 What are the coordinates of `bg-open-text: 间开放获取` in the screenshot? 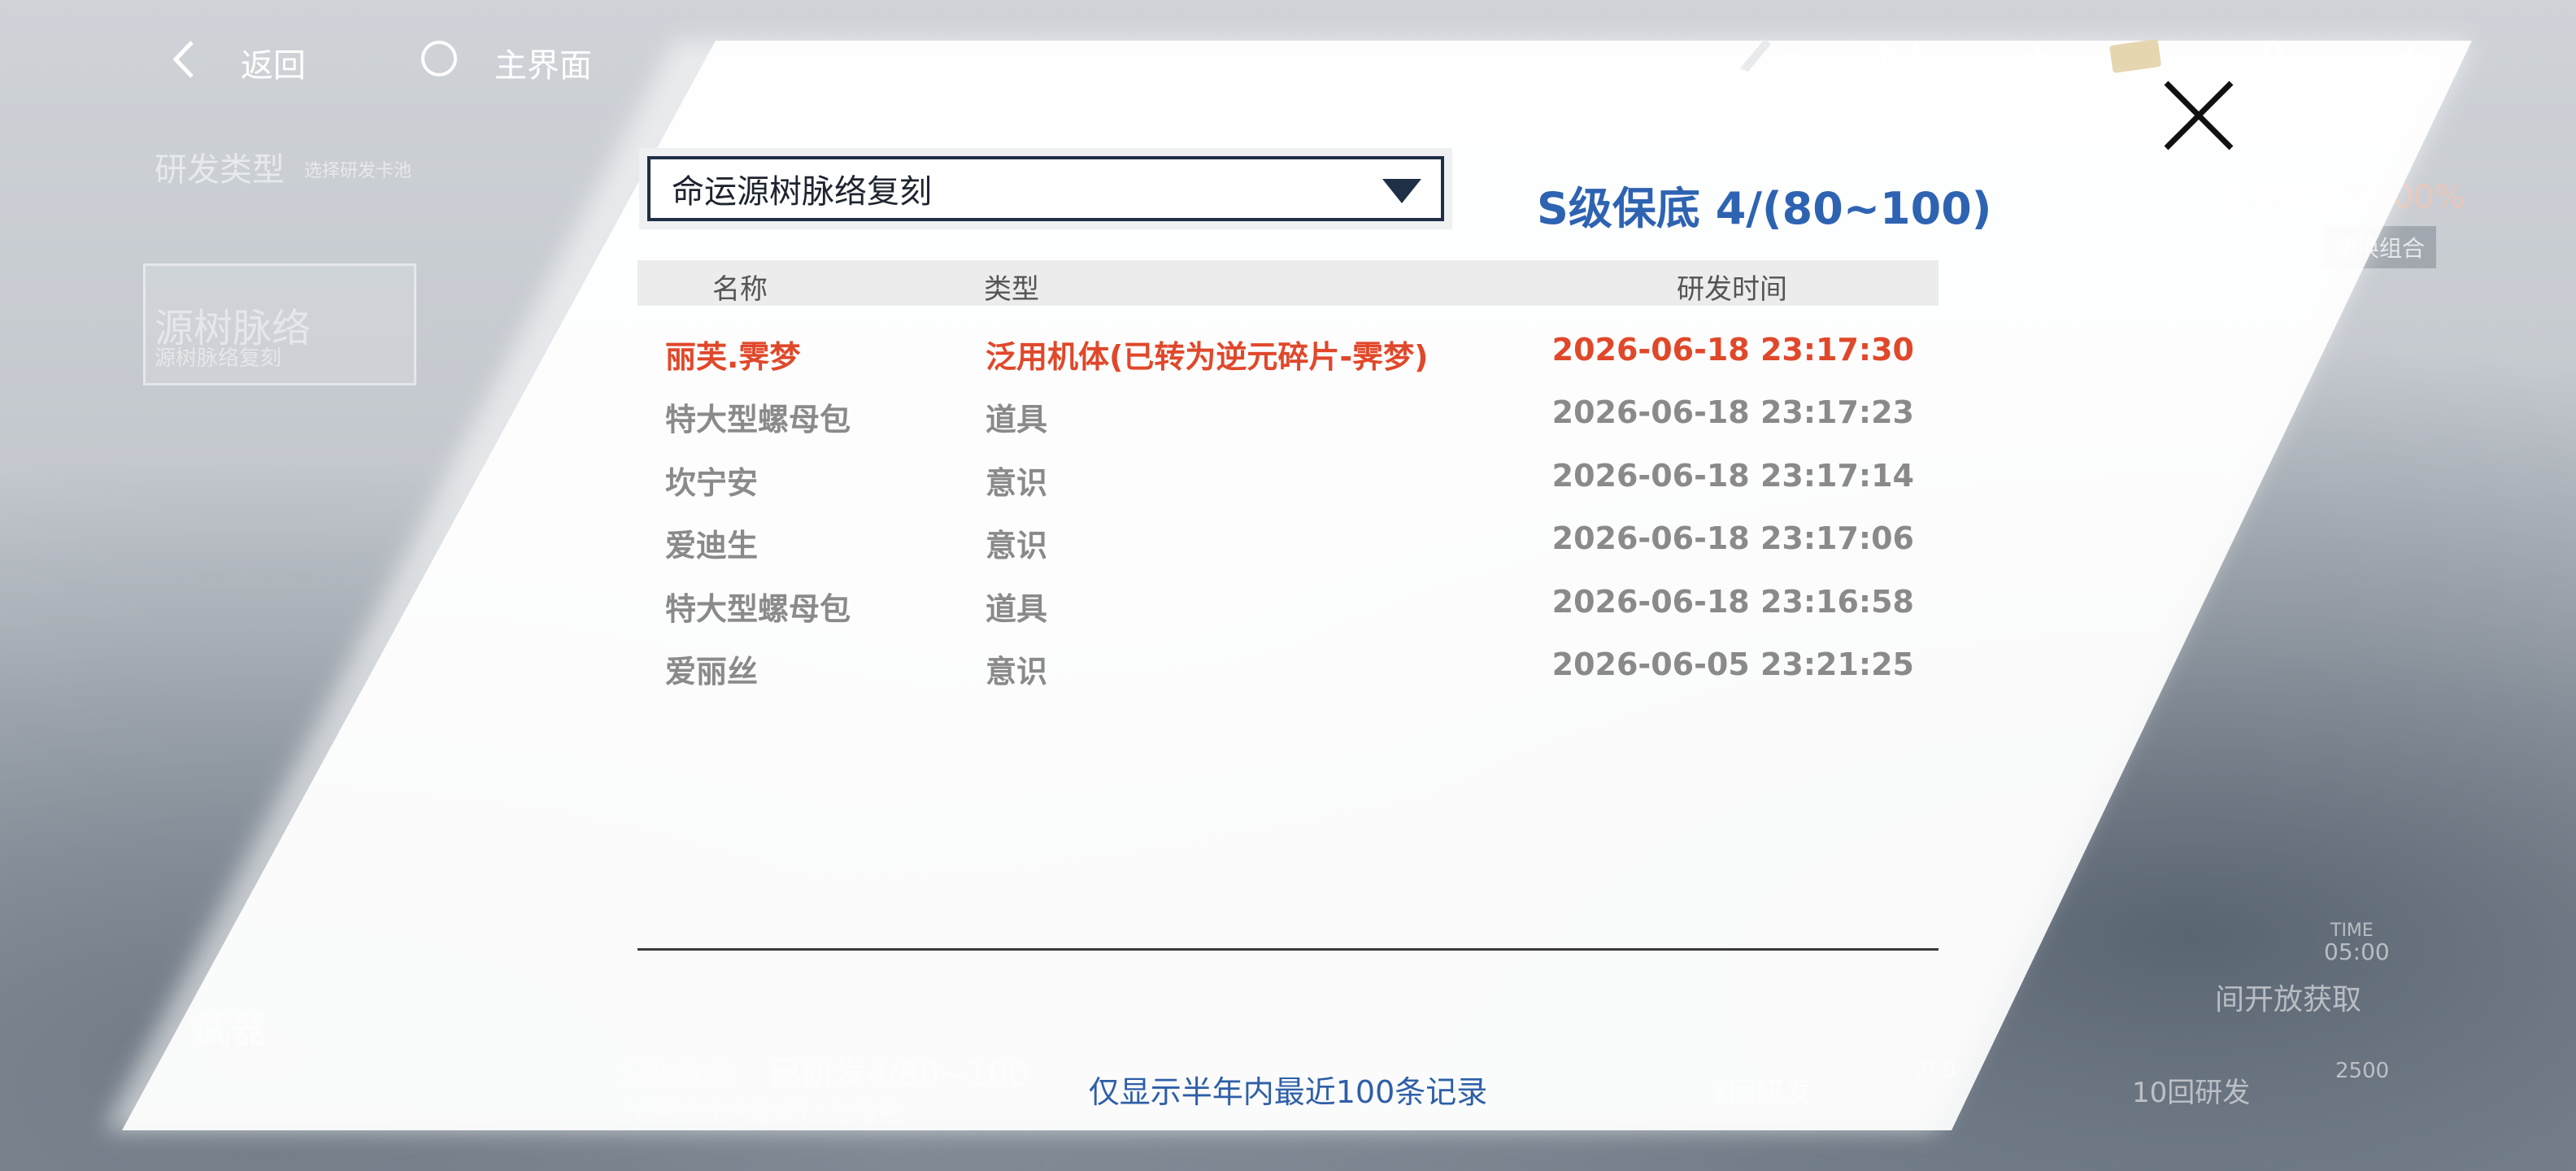 It's located at (2288, 1000).